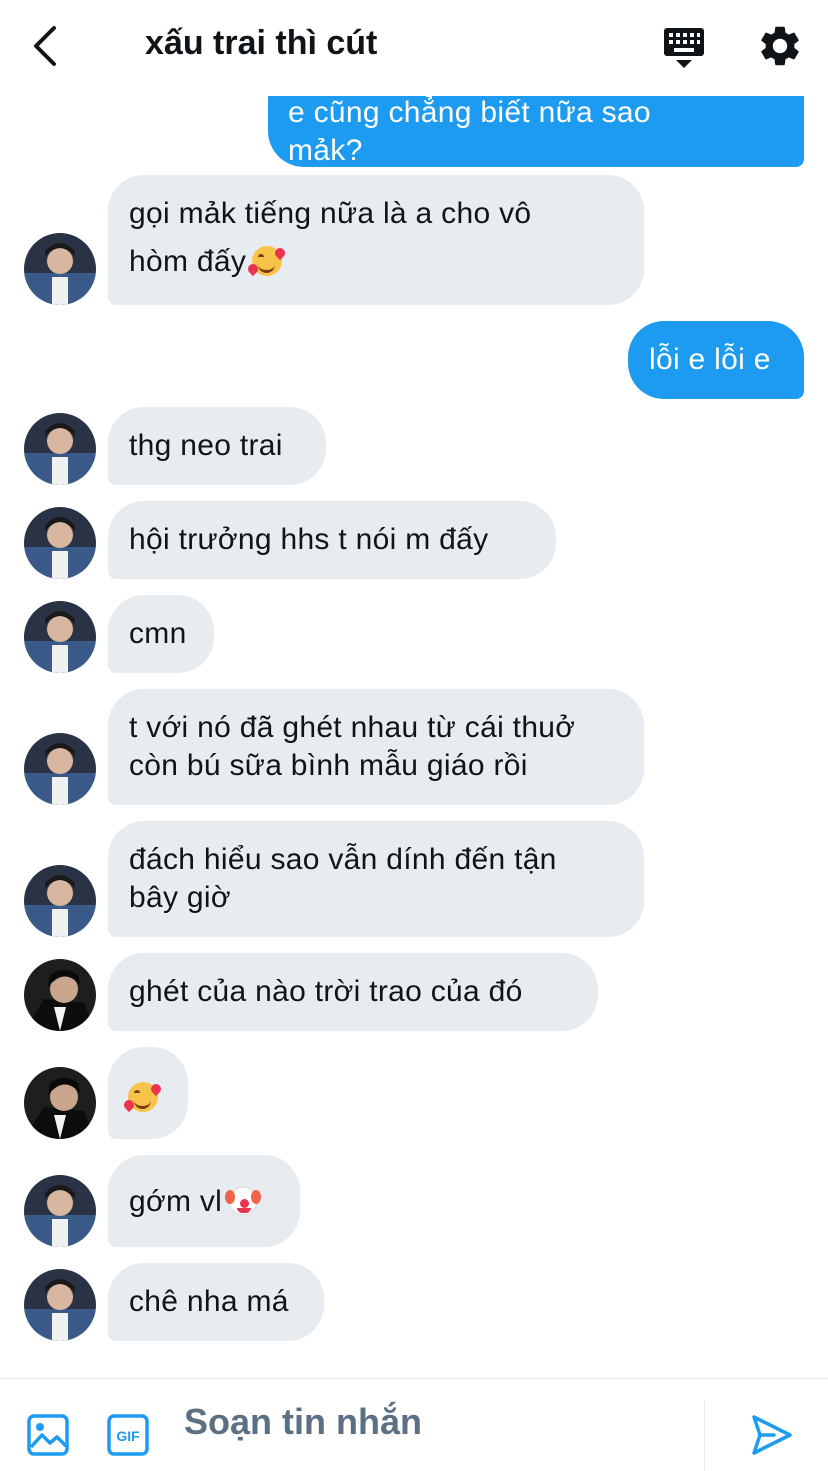 Image resolution: width=828 pixels, height=1471 pixels. Describe the element at coordinates (343, 859) in the screenshot. I see `message-line: đách hiểu sao vẫn dính đến tận` at that location.